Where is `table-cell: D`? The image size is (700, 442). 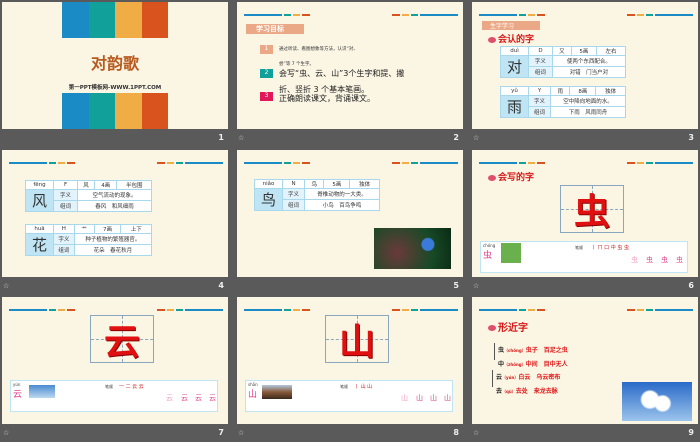
table-cell: D is located at coordinates (540, 51).